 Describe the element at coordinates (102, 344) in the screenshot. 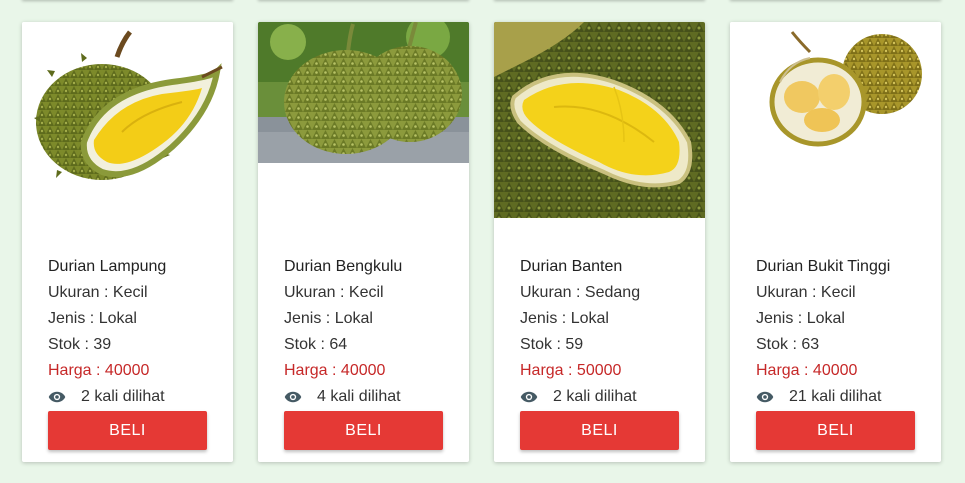

I see `stock-value: 39` at that location.